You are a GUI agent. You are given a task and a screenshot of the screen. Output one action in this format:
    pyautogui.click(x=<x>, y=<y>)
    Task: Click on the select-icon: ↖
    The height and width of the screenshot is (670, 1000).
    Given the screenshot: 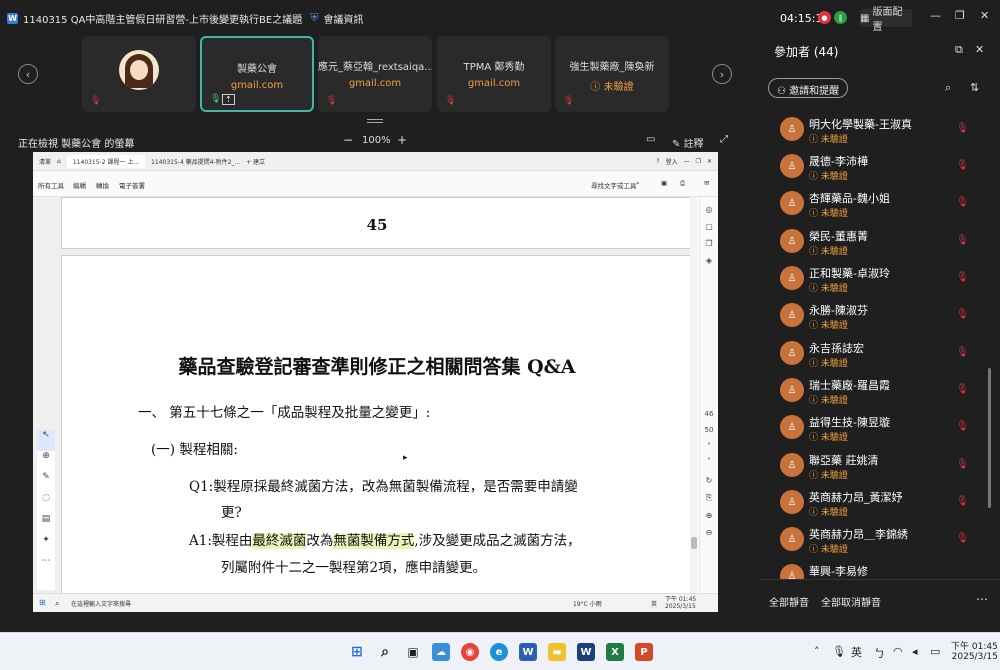 What is the action you would take?
    pyautogui.click(x=46, y=440)
    